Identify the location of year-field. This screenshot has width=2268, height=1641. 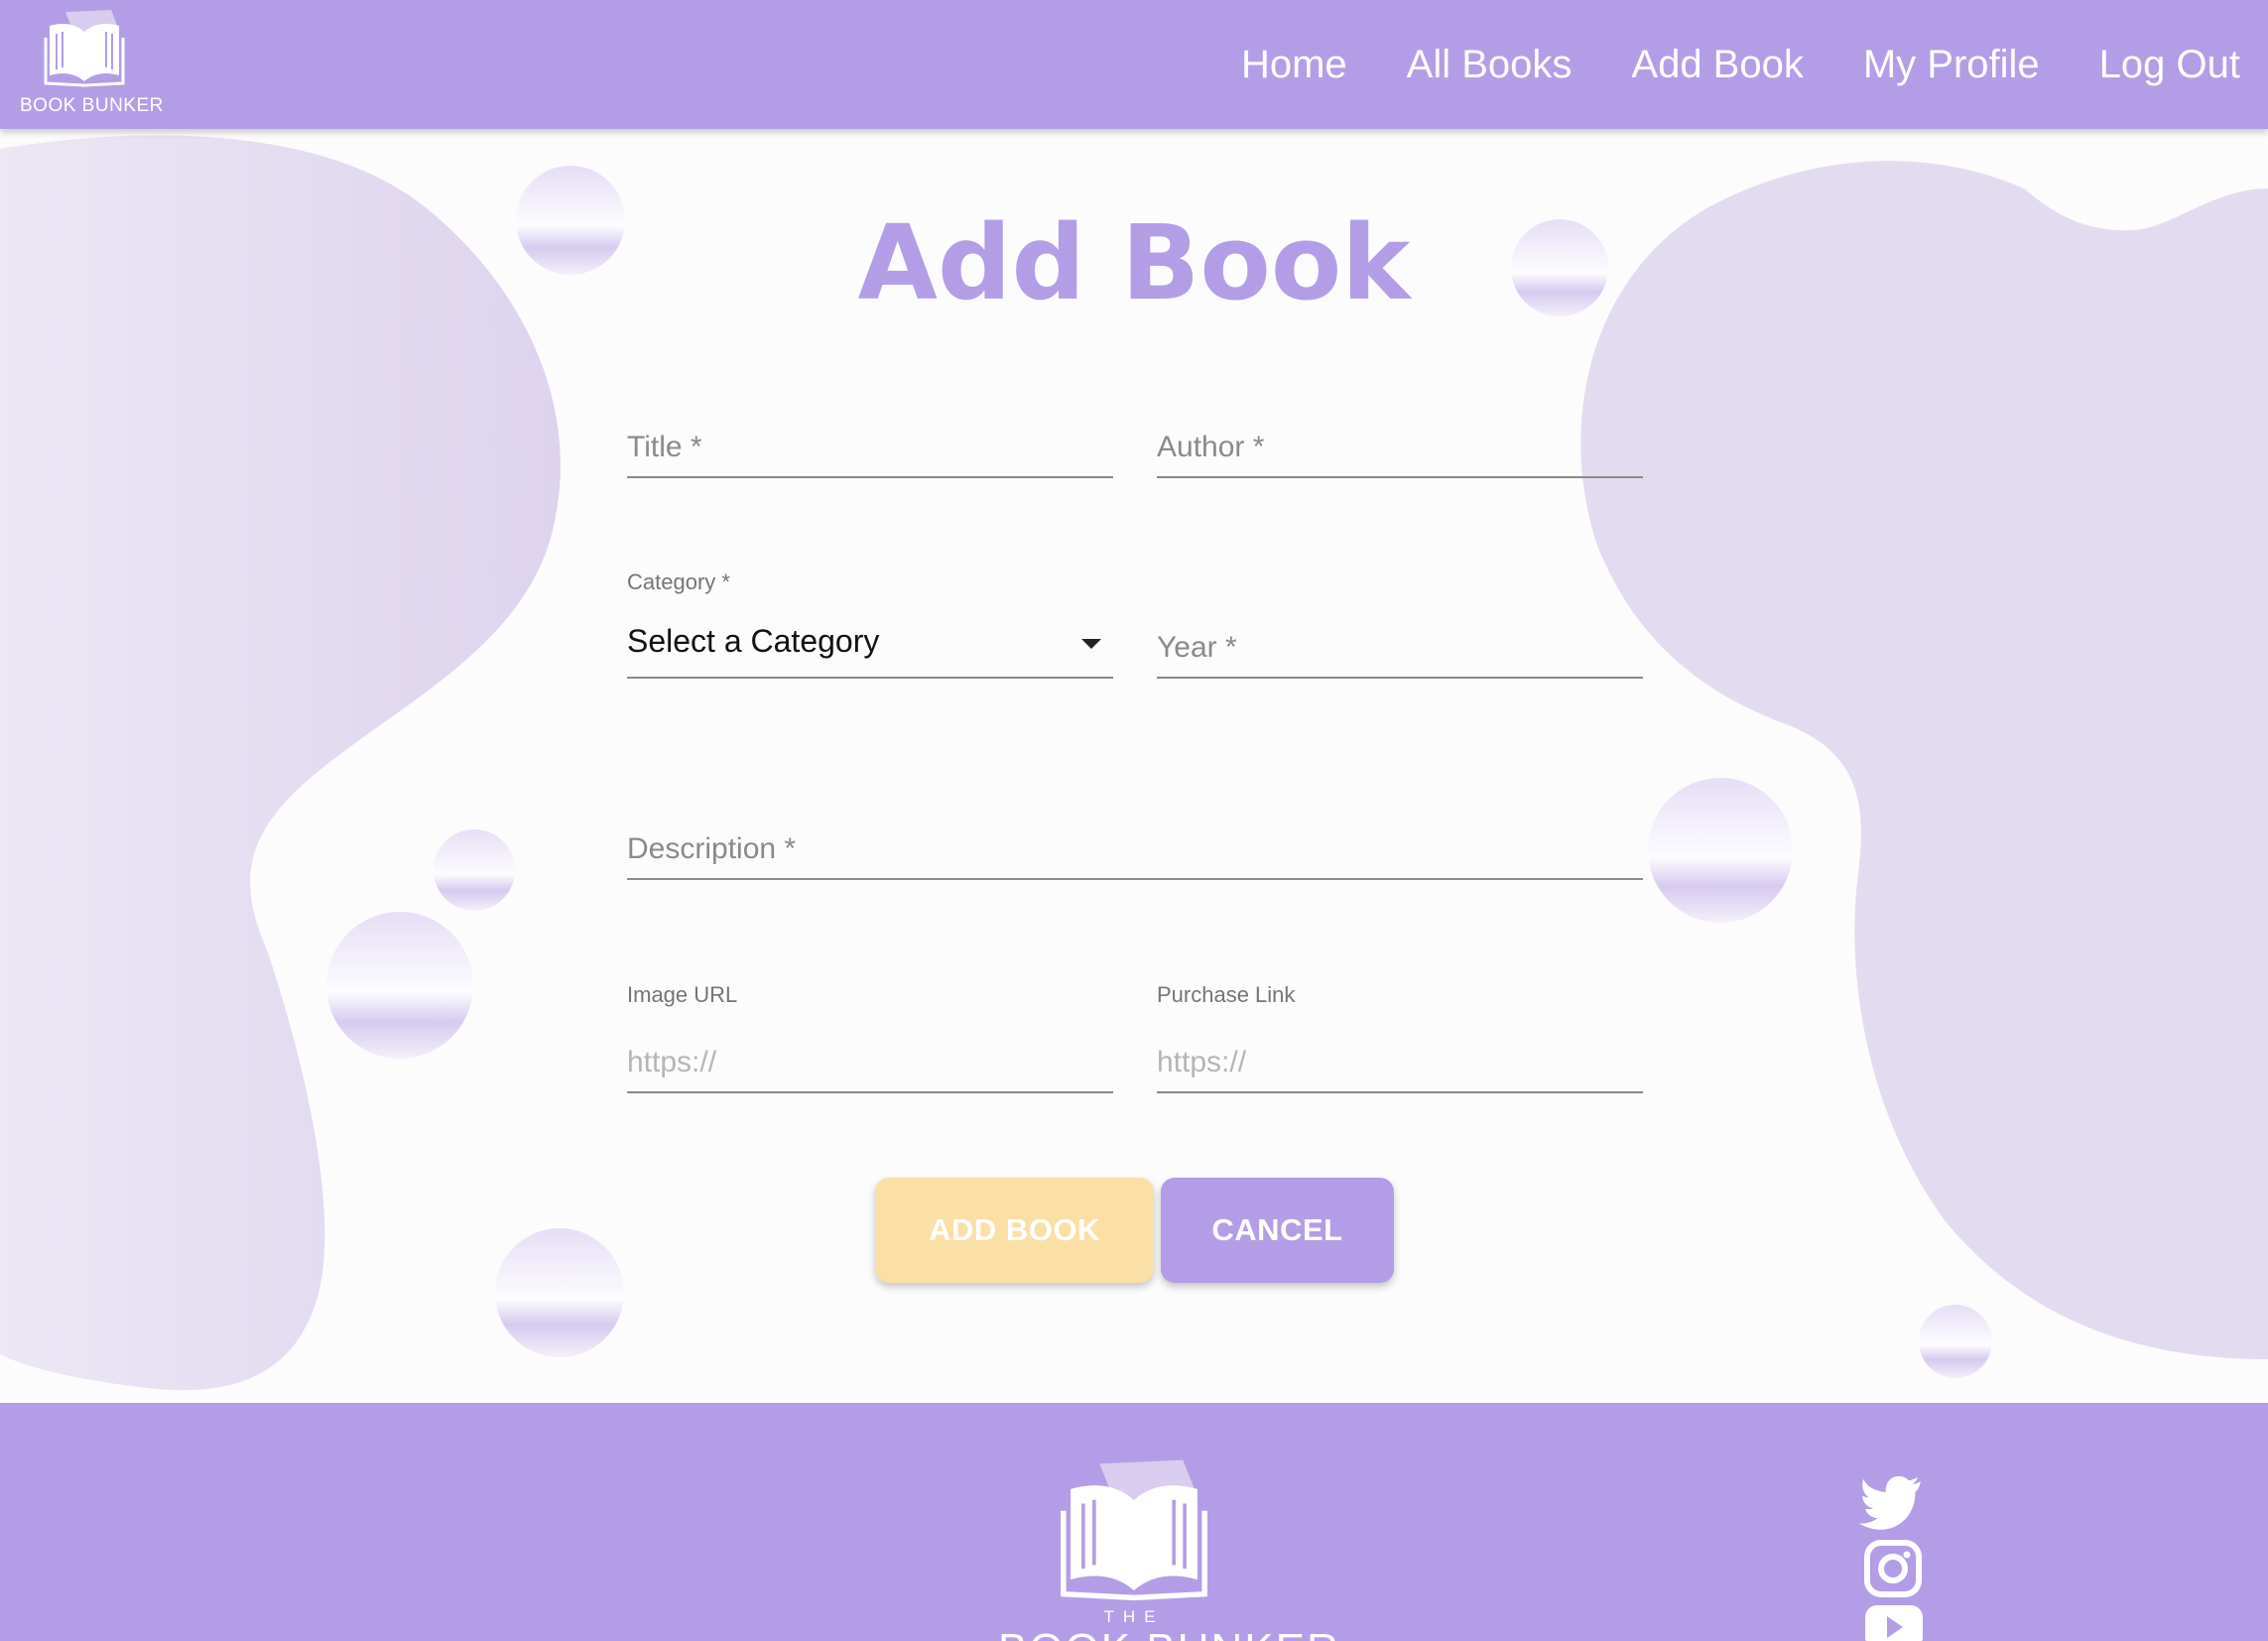
(1400, 638).